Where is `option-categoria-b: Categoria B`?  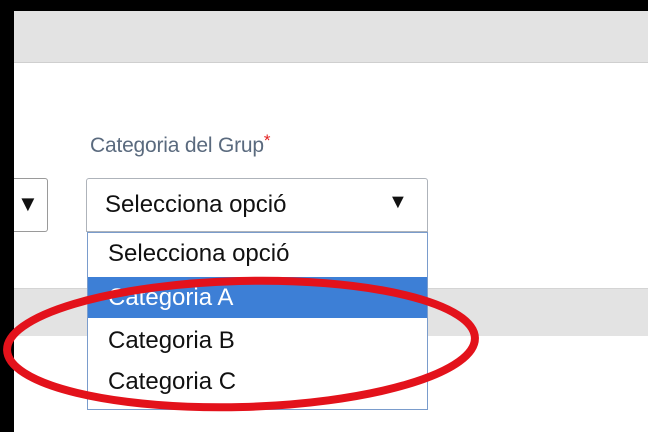 option-categoria-b: Categoria B is located at coordinates (257, 340).